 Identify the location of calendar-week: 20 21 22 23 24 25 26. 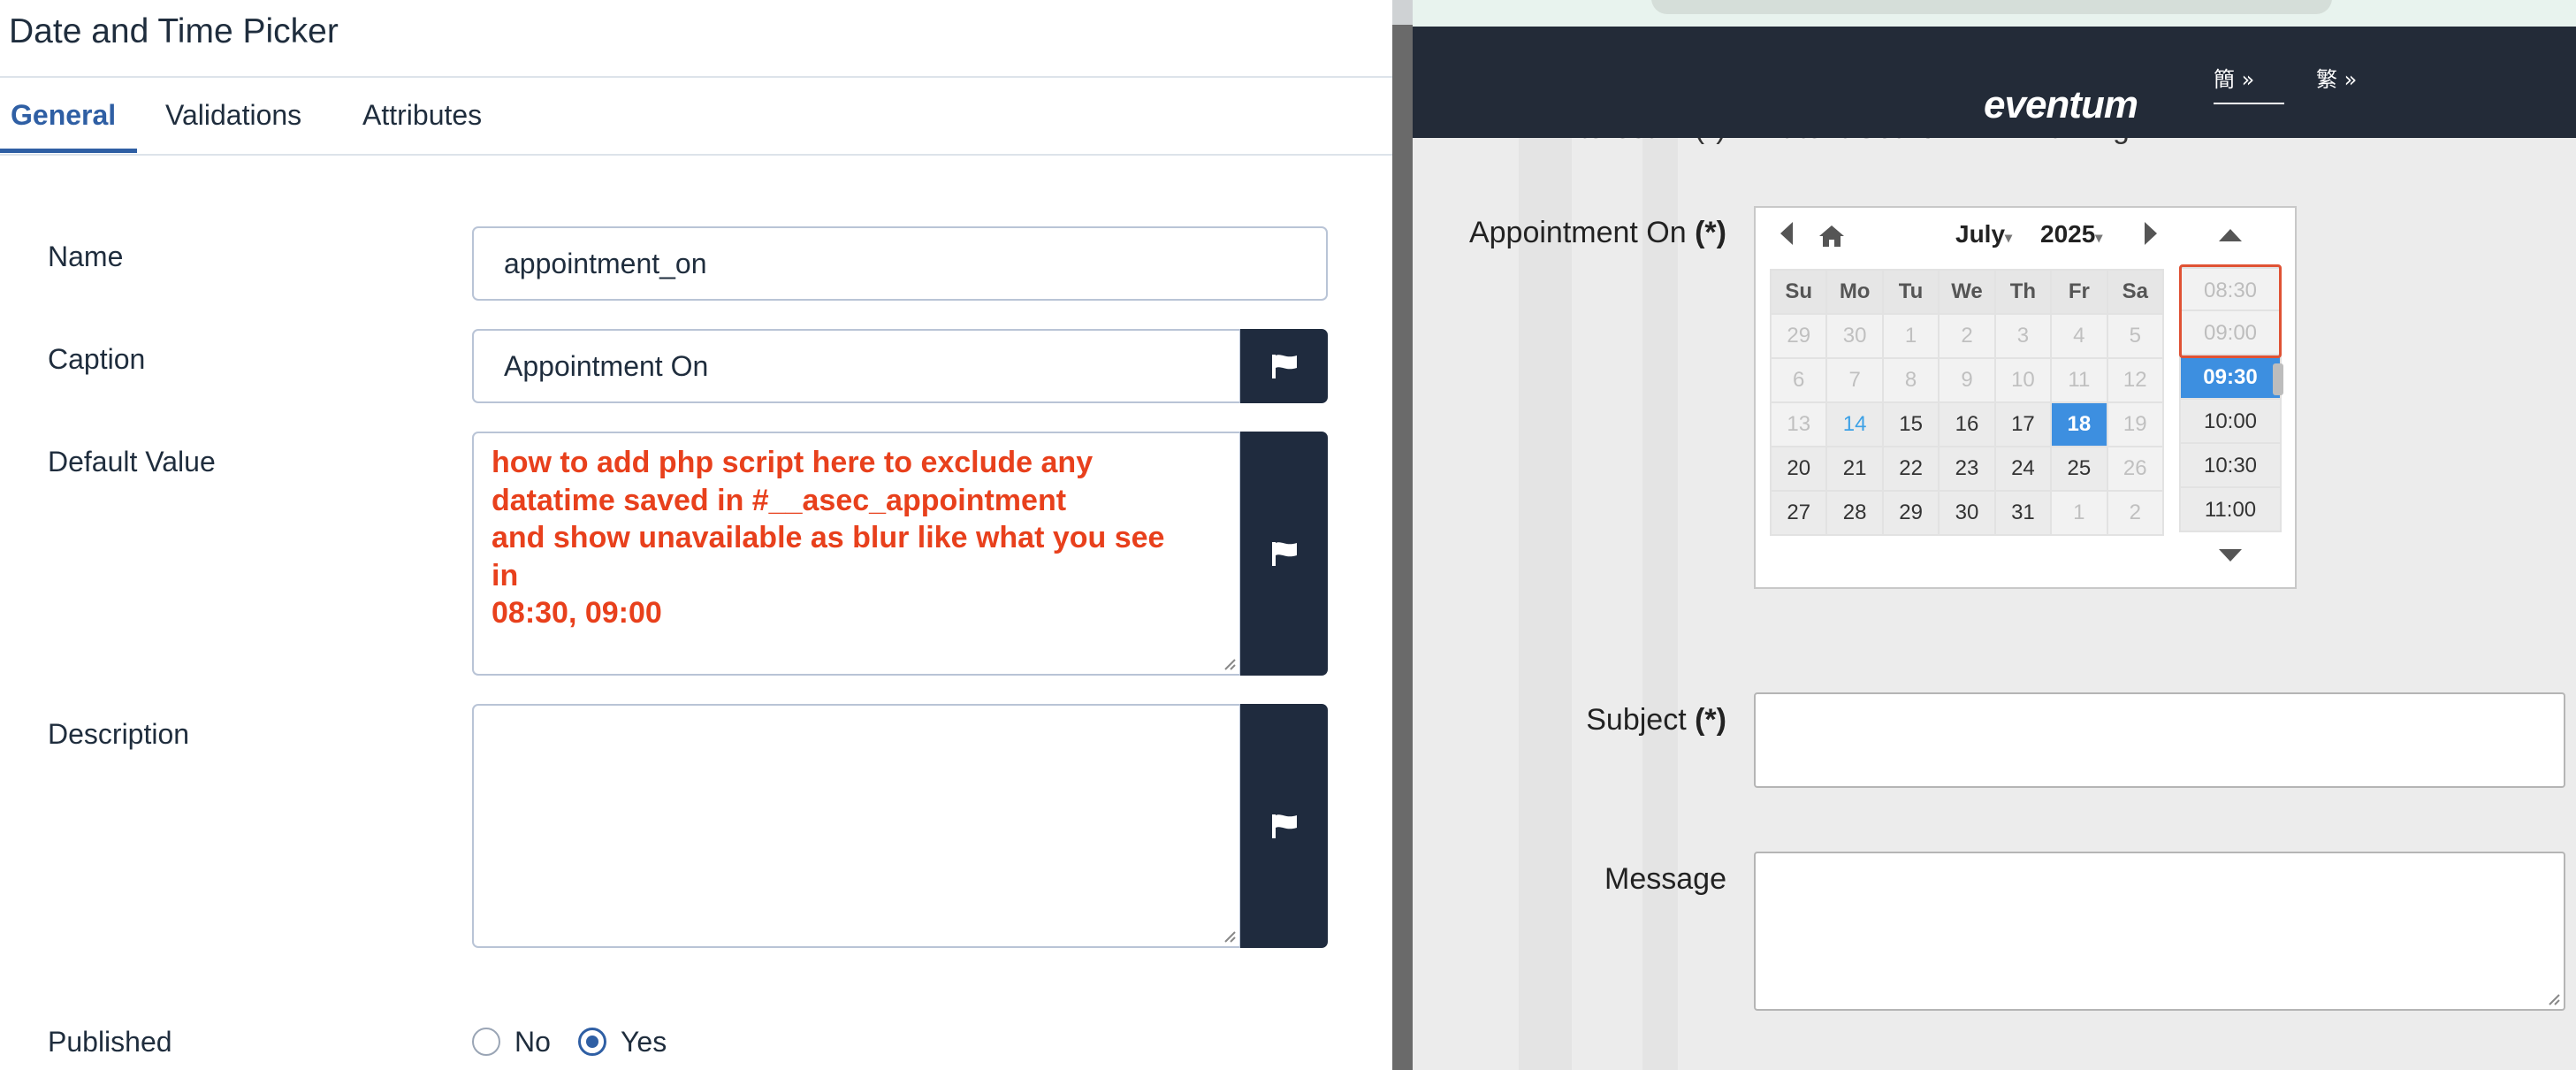
(1967, 469).